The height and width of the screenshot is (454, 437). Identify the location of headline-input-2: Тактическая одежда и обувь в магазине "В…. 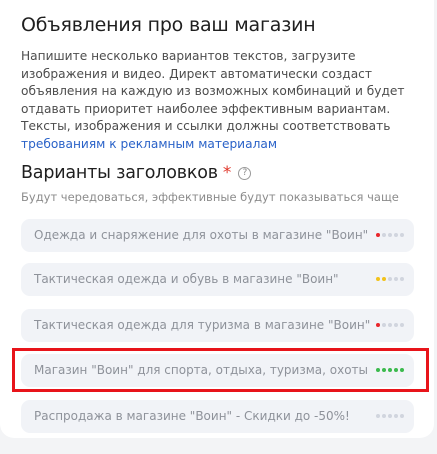
(217, 279).